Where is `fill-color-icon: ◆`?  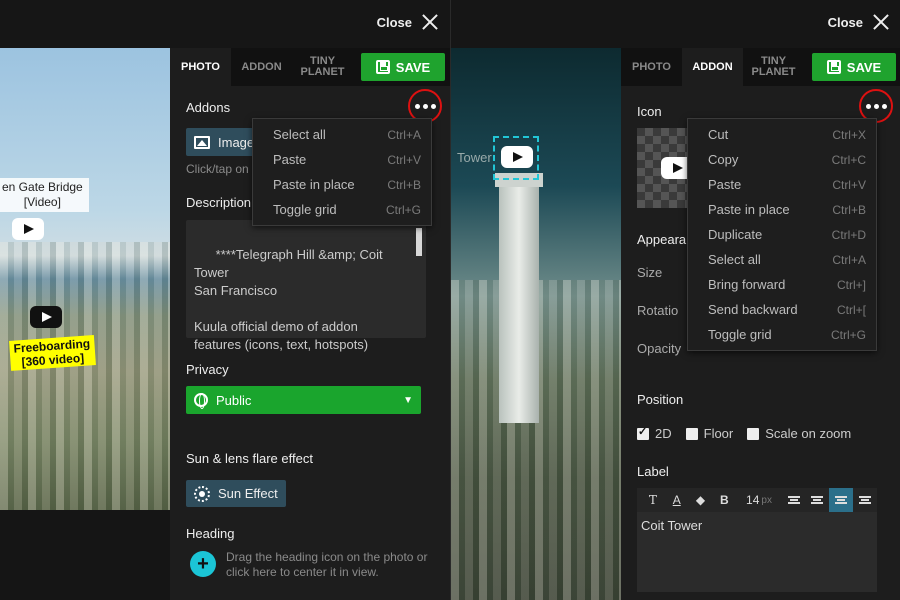 fill-color-icon: ◆ is located at coordinates (701, 500).